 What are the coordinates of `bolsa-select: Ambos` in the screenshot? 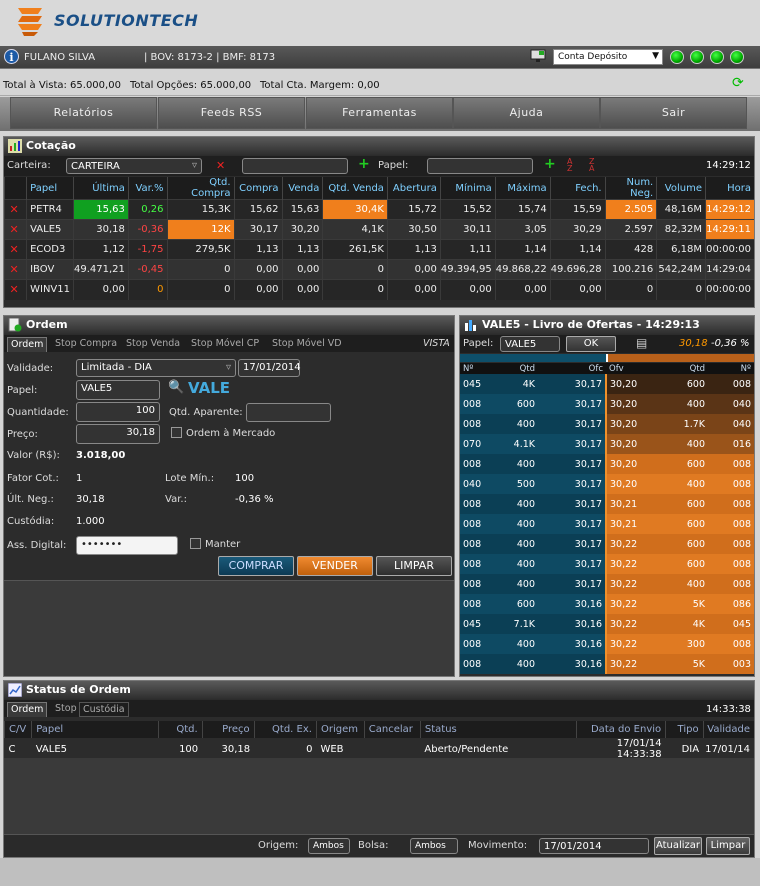 It's located at (434, 846).